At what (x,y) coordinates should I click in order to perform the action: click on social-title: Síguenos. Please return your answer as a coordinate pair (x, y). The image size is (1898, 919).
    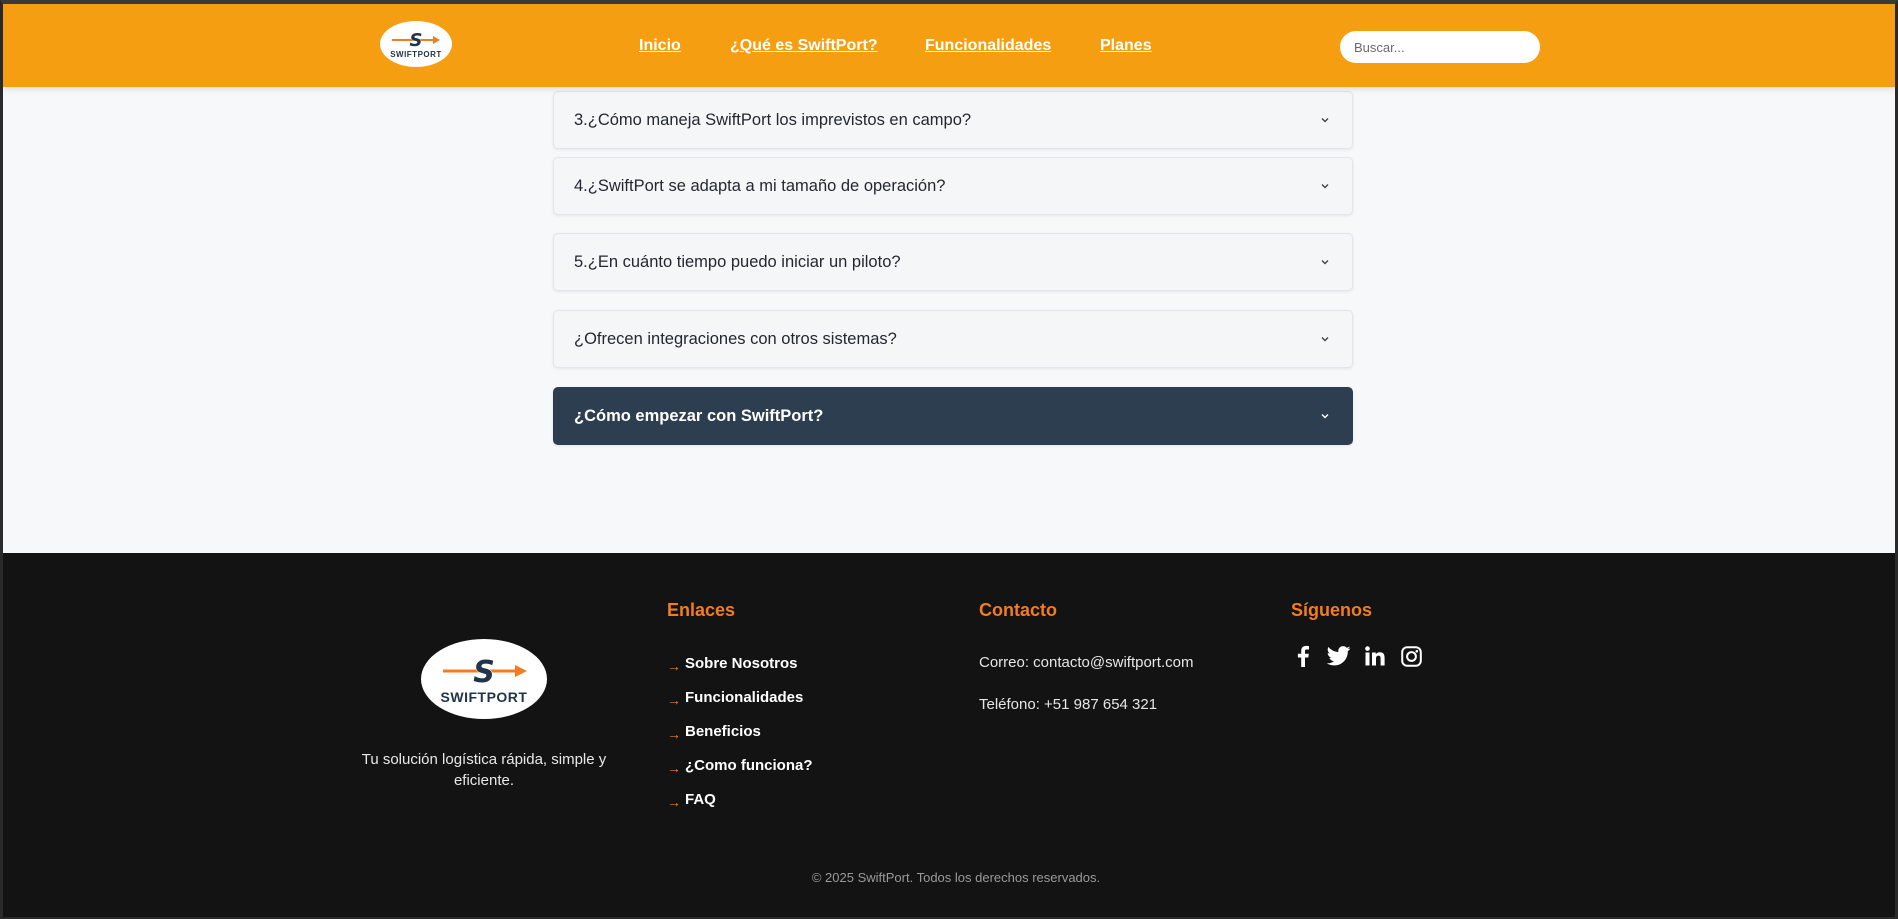
    Looking at the image, I should click on (1332, 610).